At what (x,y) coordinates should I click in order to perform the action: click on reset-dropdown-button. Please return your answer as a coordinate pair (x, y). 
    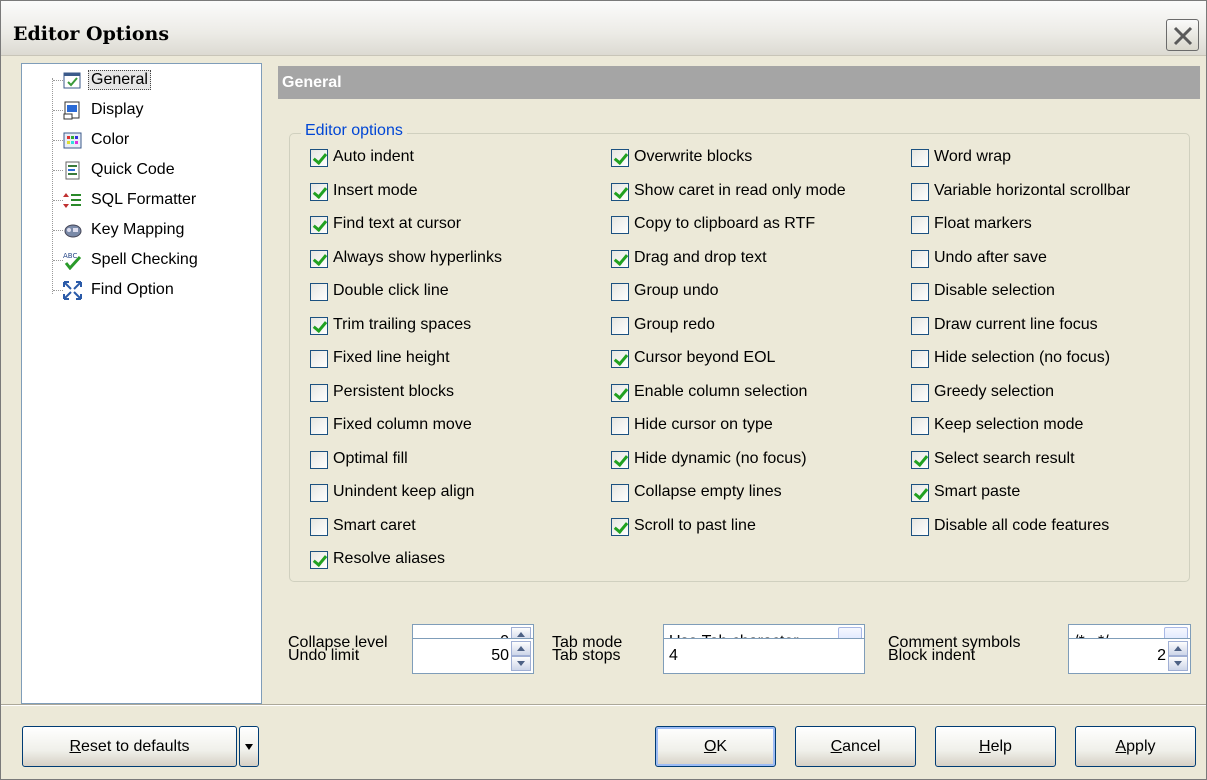
    Looking at the image, I should click on (249, 746).